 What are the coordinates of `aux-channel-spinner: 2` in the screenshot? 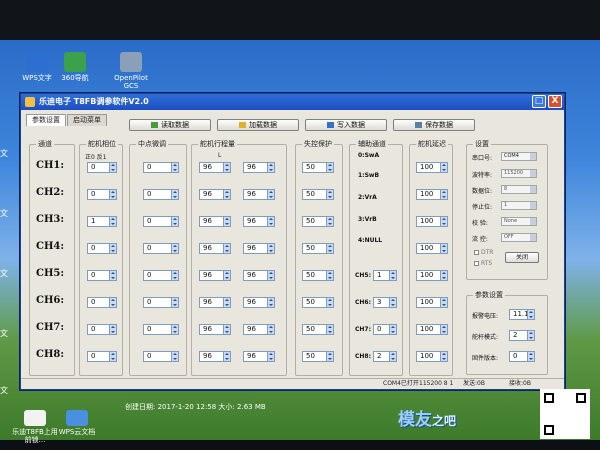 It's located at (385, 356).